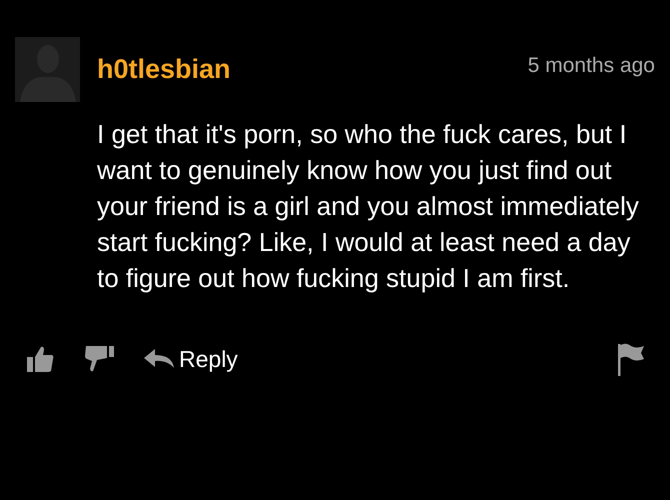  What do you see at coordinates (99, 359) in the screenshot?
I see `dislike-button` at bounding box center [99, 359].